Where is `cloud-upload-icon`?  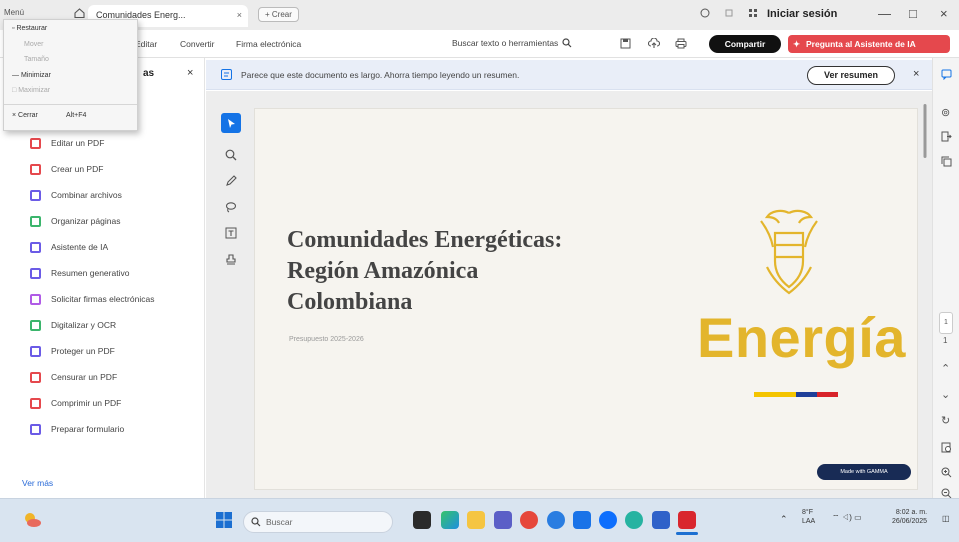 cloud-upload-icon is located at coordinates (654, 43).